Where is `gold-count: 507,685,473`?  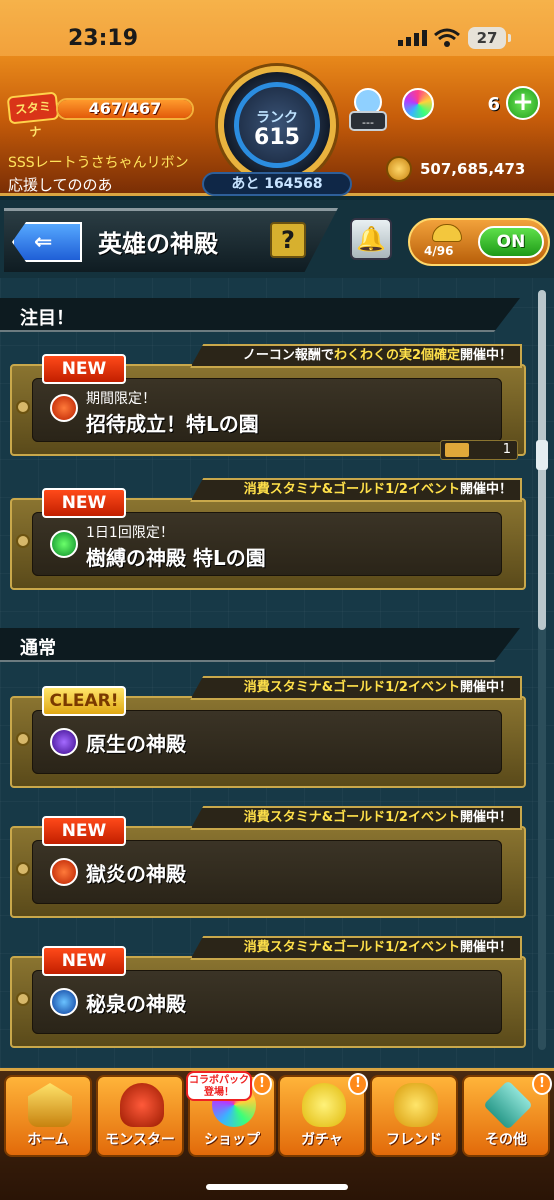
gold-count: 507,685,473 is located at coordinates (473, 169).